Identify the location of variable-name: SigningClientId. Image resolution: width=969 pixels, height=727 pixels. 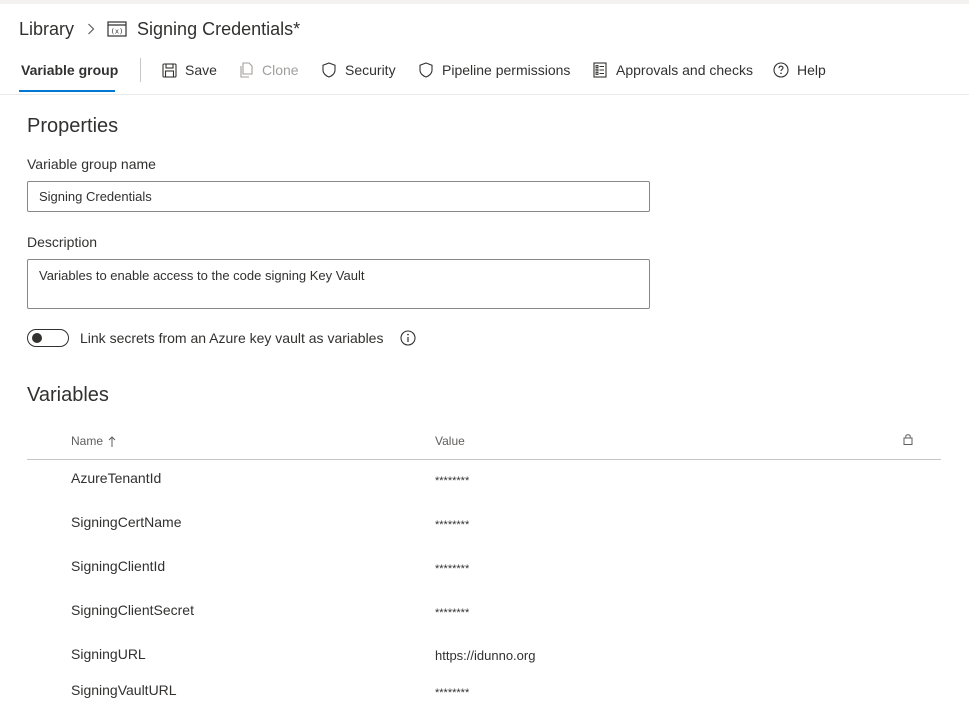
(118, 566).